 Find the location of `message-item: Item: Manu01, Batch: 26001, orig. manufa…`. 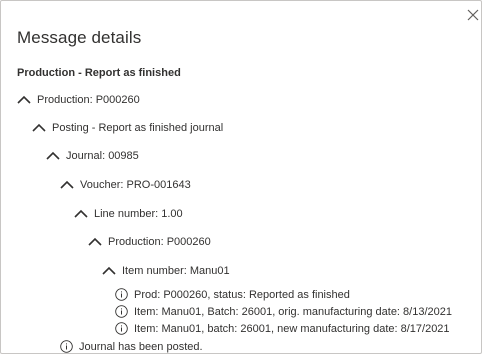

message-item: Item: Manu01, Batch: 26001, orig. manufa… is located at coordinates (283, 311).